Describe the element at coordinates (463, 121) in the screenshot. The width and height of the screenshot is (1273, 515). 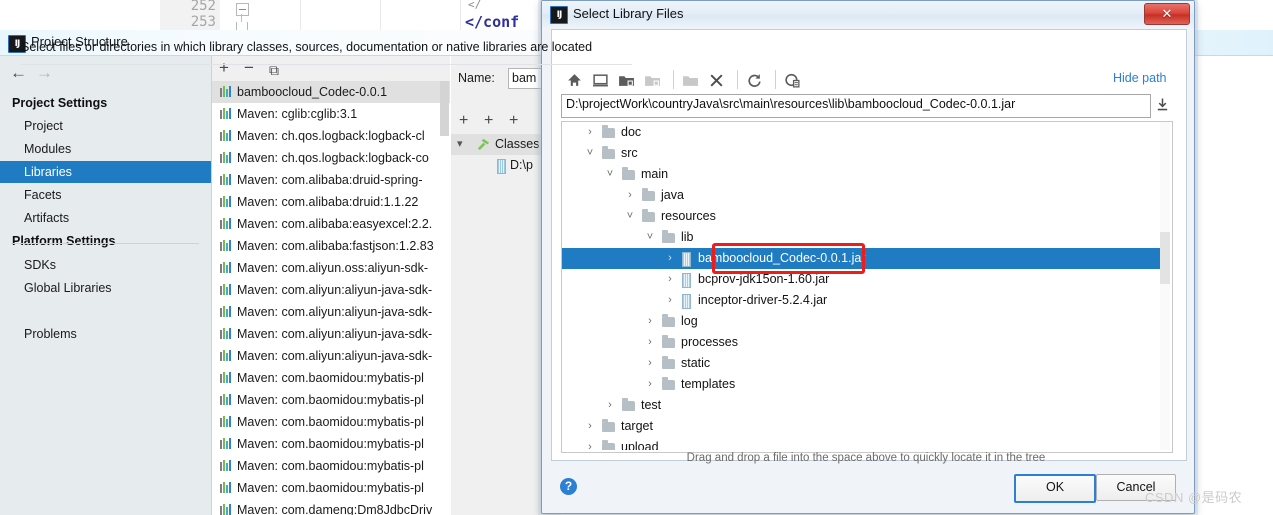
I see `add-icon: +` at that location.